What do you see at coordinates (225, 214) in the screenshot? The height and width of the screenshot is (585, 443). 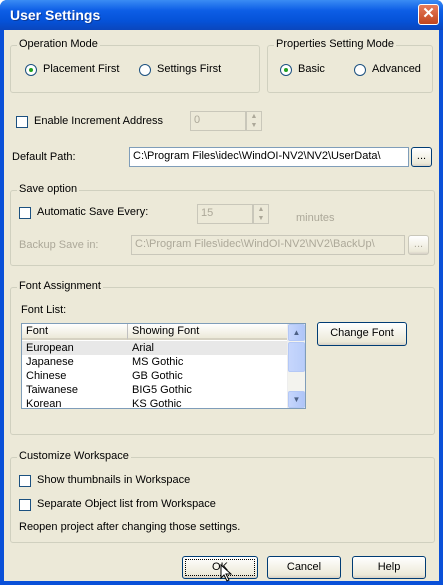 I see `auto-save-interval-field: 15` at bounding box center [225, 214].